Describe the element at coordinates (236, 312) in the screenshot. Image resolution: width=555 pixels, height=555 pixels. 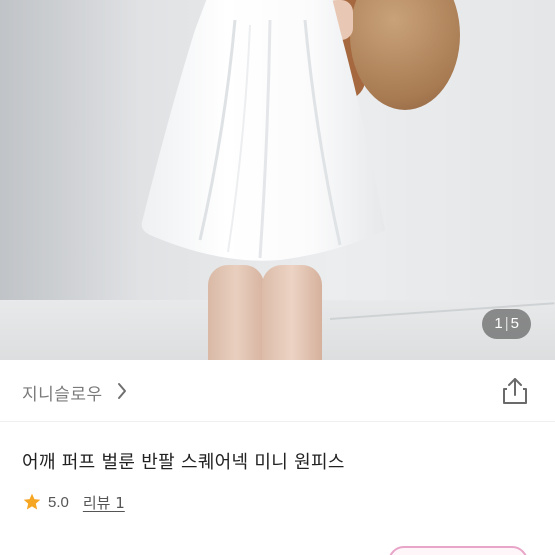
I see `photo-leg-left` at that location.